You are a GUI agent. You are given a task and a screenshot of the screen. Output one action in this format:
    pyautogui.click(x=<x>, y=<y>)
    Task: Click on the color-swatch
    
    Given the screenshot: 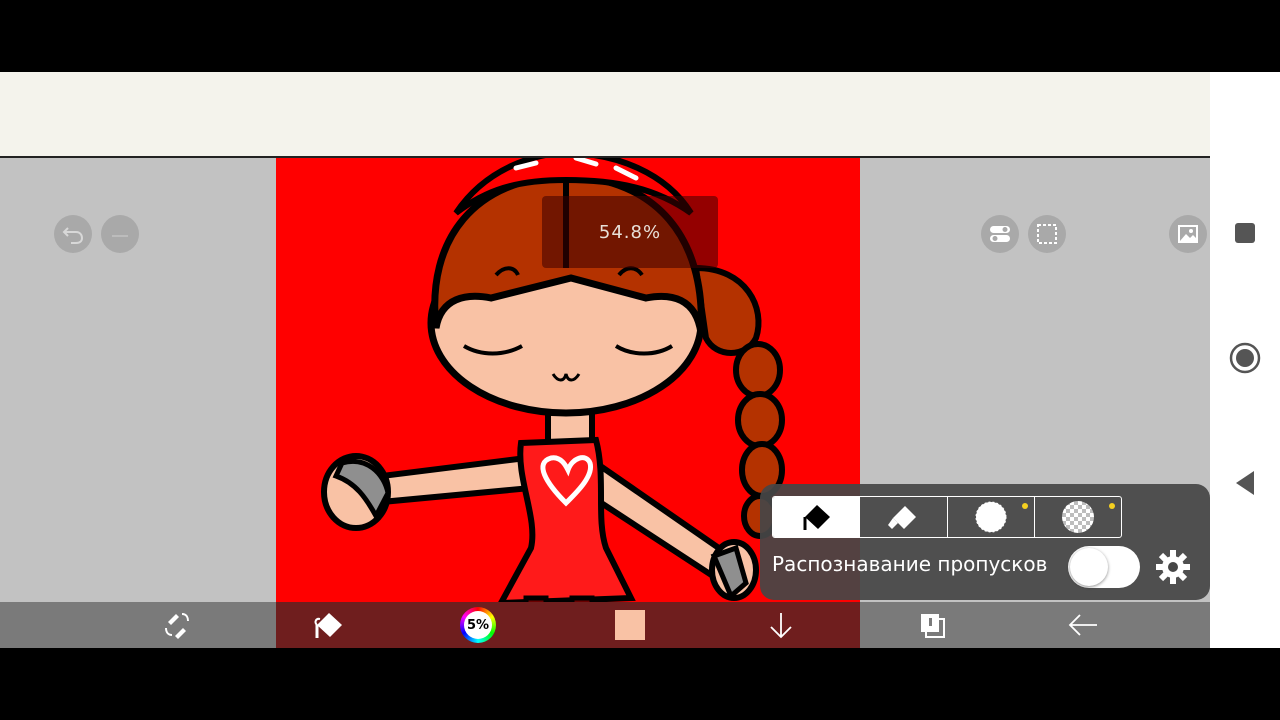 What is the action you would take?
    pyautogui.click(x=630, y=625)
    